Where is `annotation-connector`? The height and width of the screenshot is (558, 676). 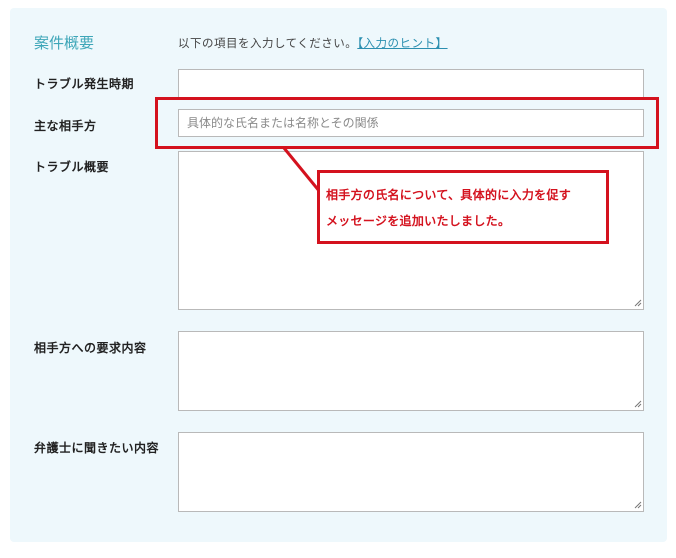
annotation-connector is located at coordinates (302, 170).